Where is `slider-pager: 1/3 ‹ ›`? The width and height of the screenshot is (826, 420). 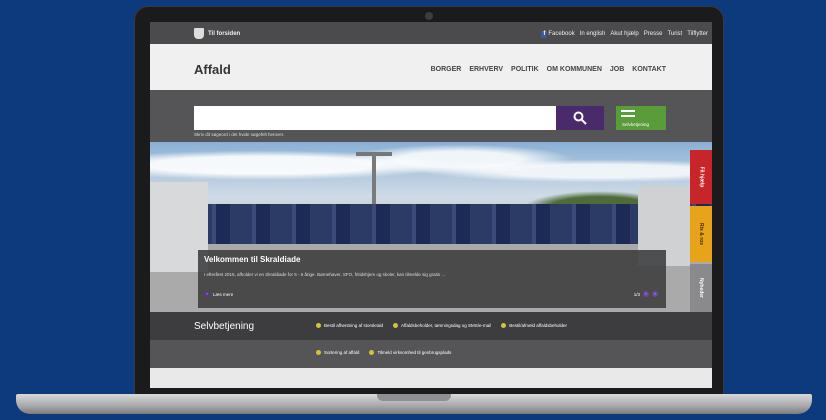 slider-pager: 1/3 ‹ › is located at coordinates (646, 294).